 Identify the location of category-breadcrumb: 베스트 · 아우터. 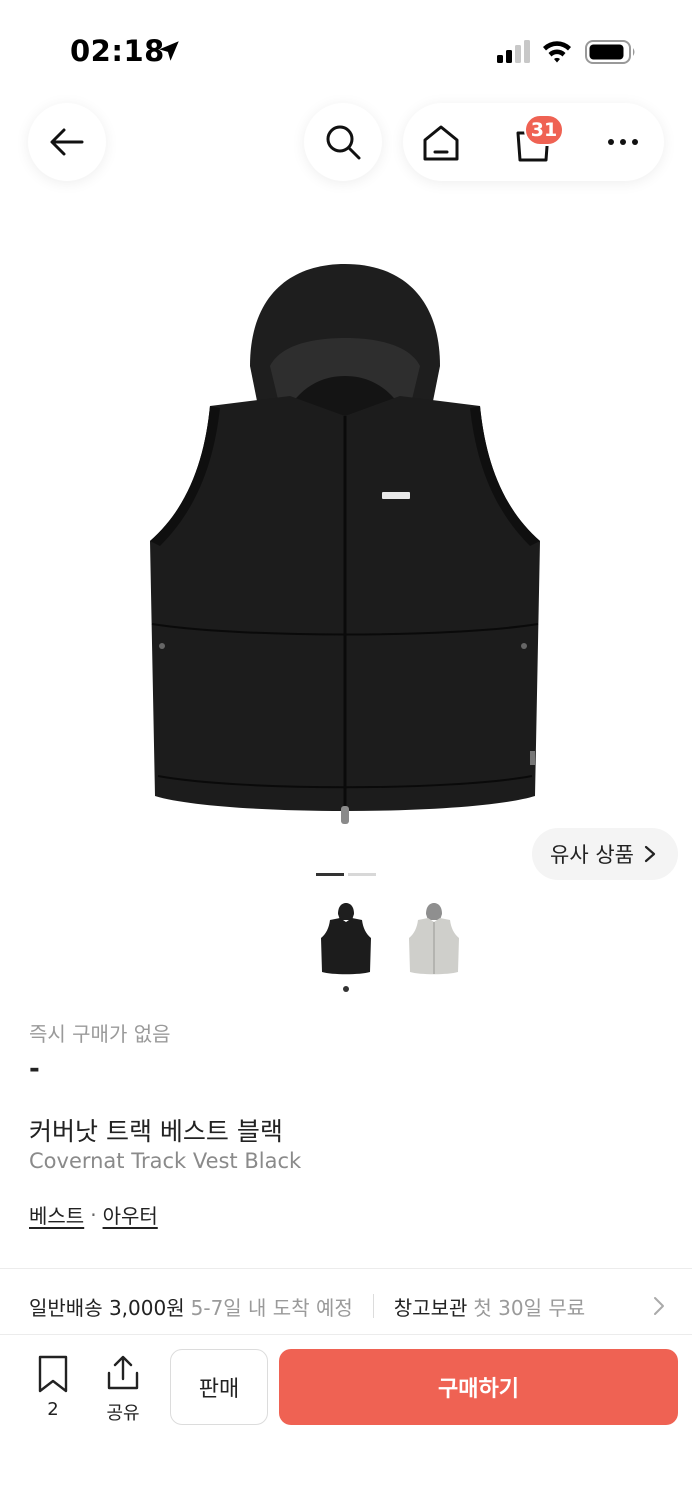
(93, 1214).